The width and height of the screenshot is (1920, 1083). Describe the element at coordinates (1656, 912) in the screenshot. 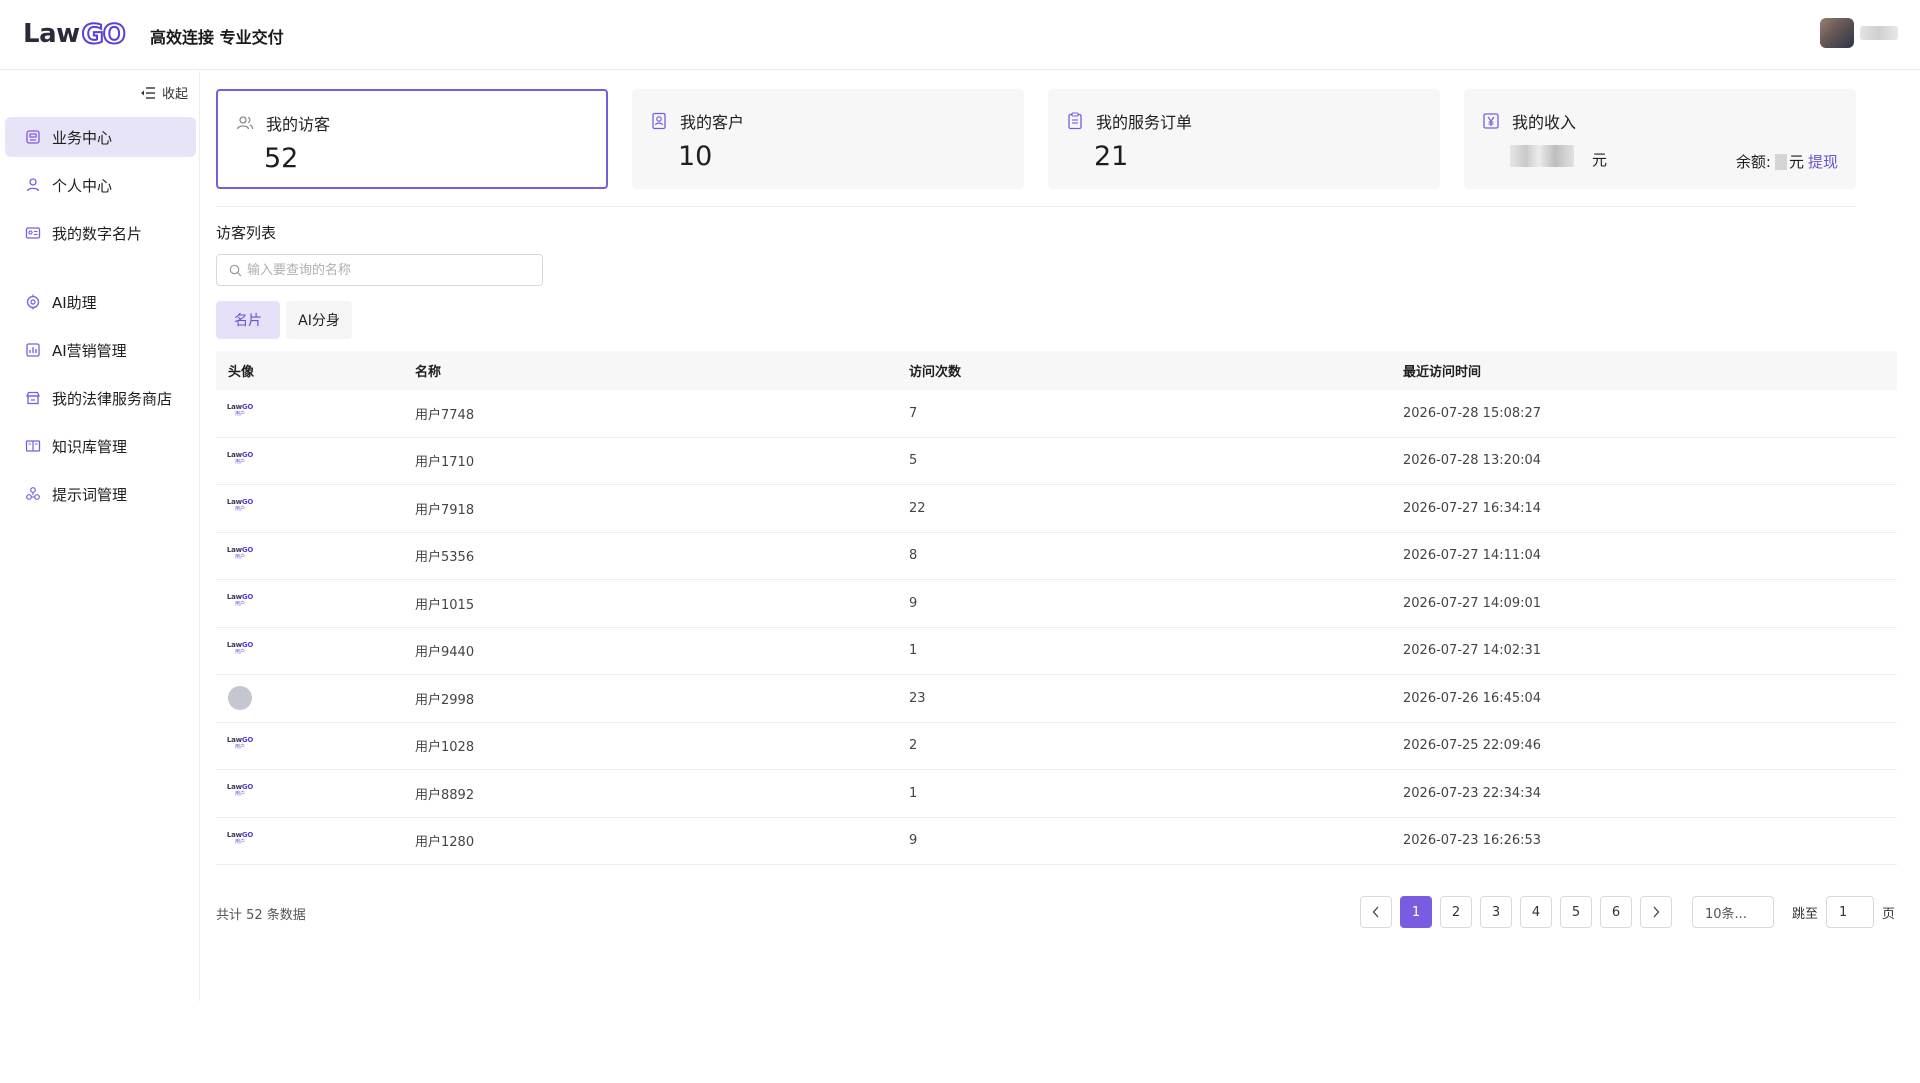

I see `next-page-button` at that location.